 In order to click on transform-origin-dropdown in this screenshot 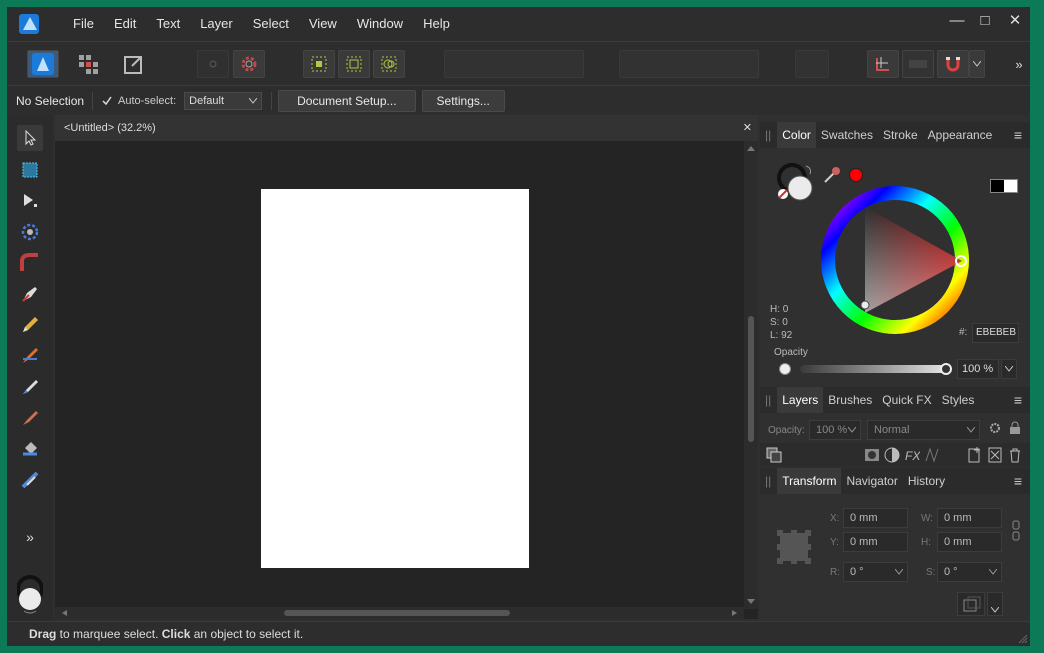, I will do `click(995, 604)`.